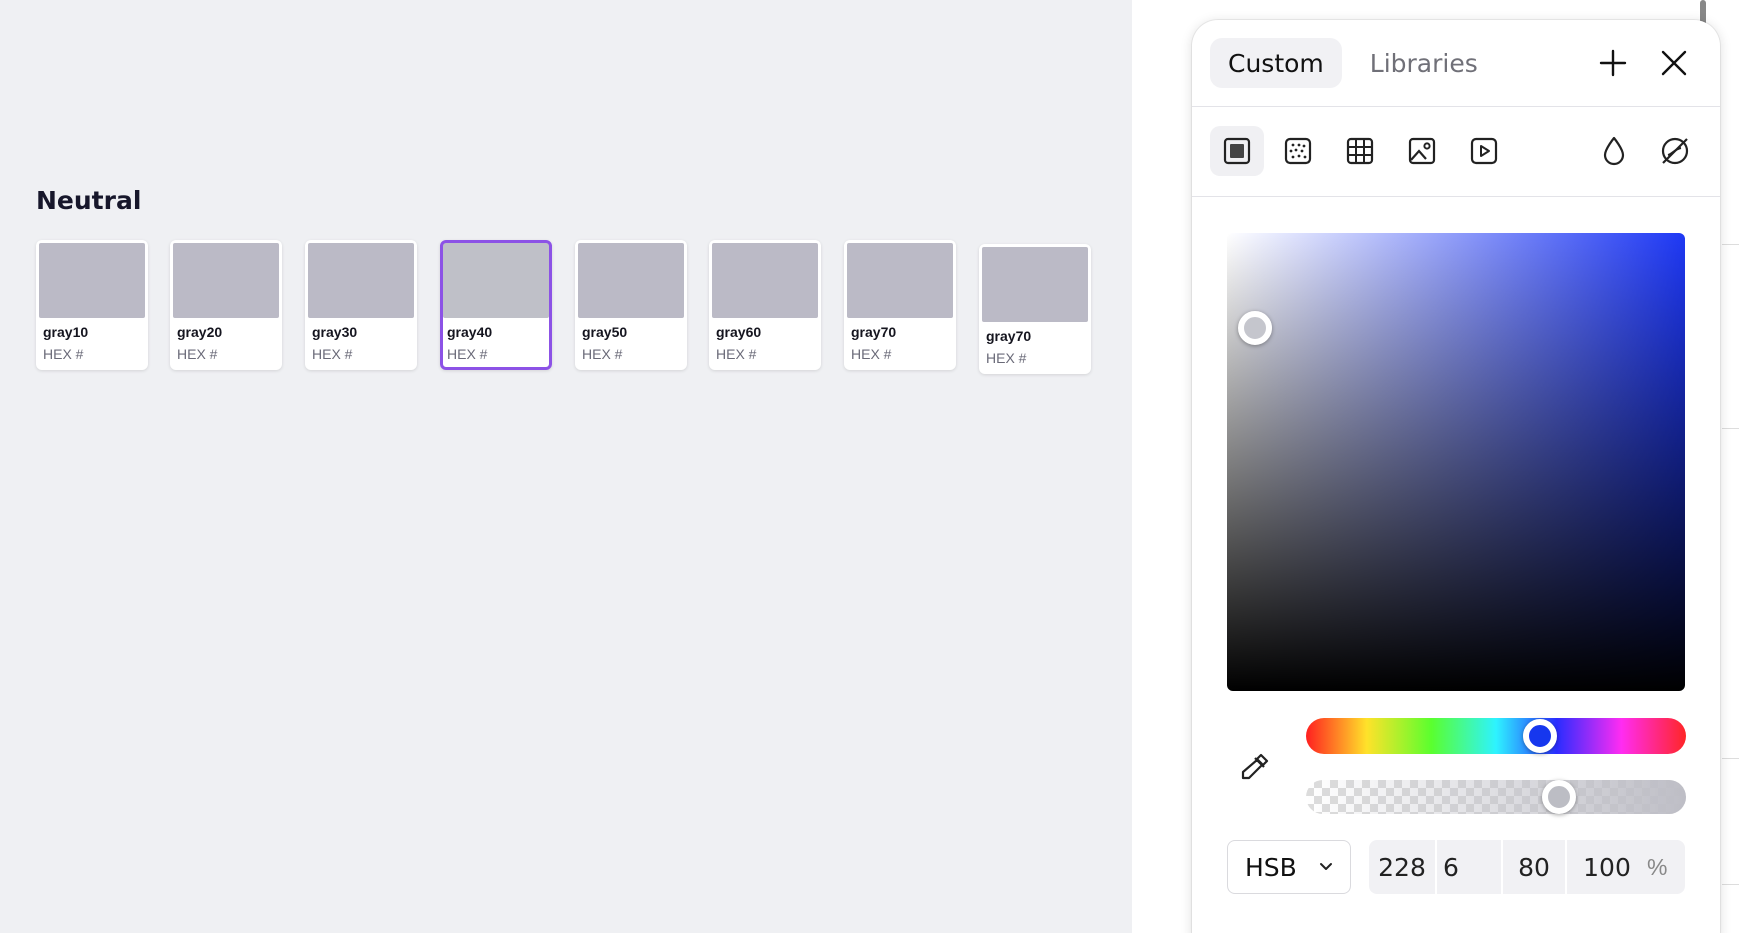  What do you see at coordinates (1456, 196) in the screenshot?
I see `toolbar-divider` at bounding box center [1456, 196].